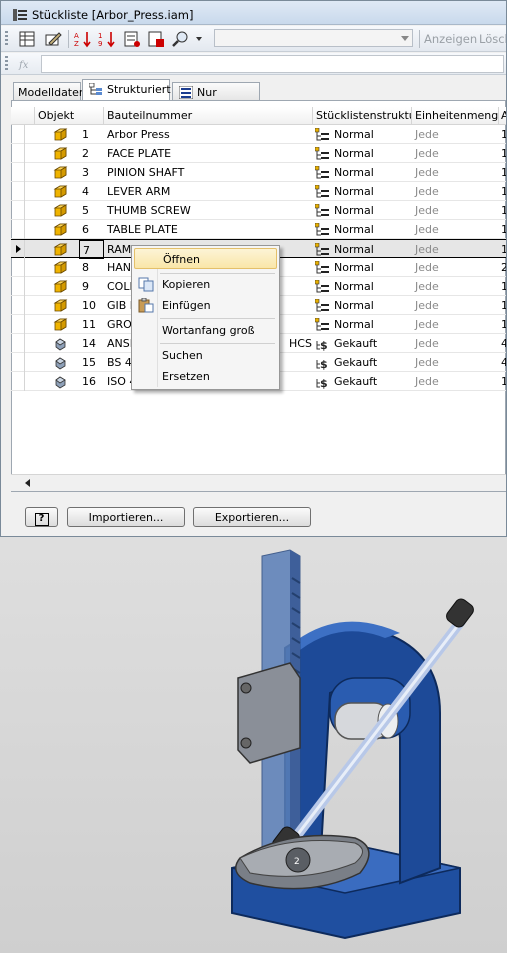 This screenshot has width=507, height=953. Describe the element at coordinates (91, 286) in the screenshot. I see `item-number: 9` at that location.